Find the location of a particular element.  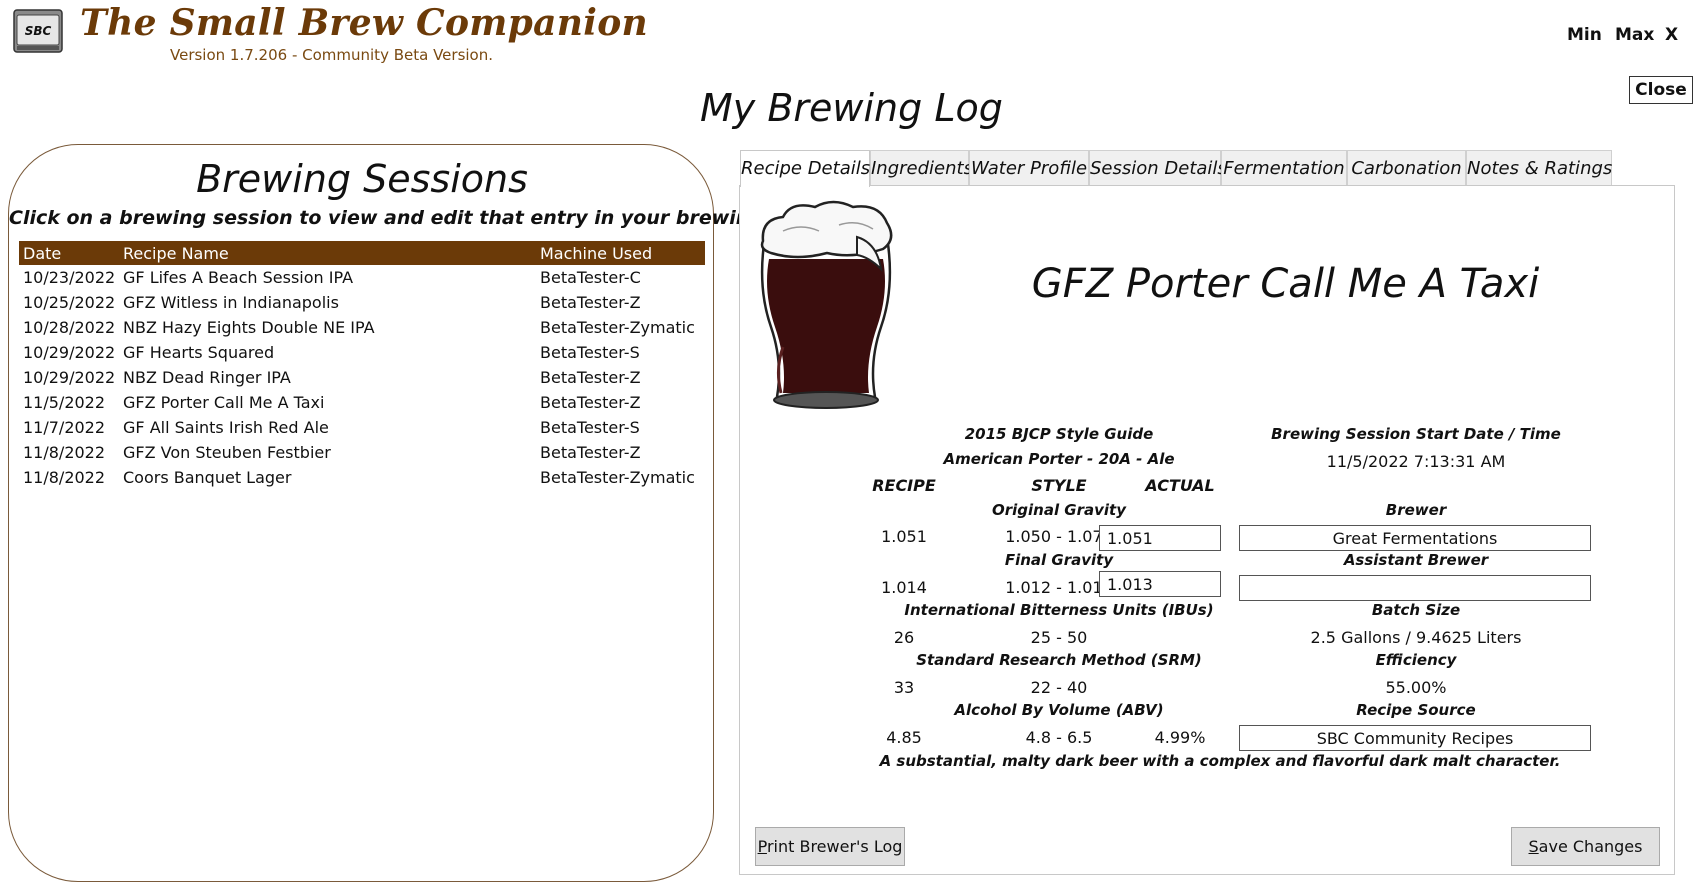

session-recipe-name: NBZ Dead Ringer IPA is located at coordinates (207, 377).